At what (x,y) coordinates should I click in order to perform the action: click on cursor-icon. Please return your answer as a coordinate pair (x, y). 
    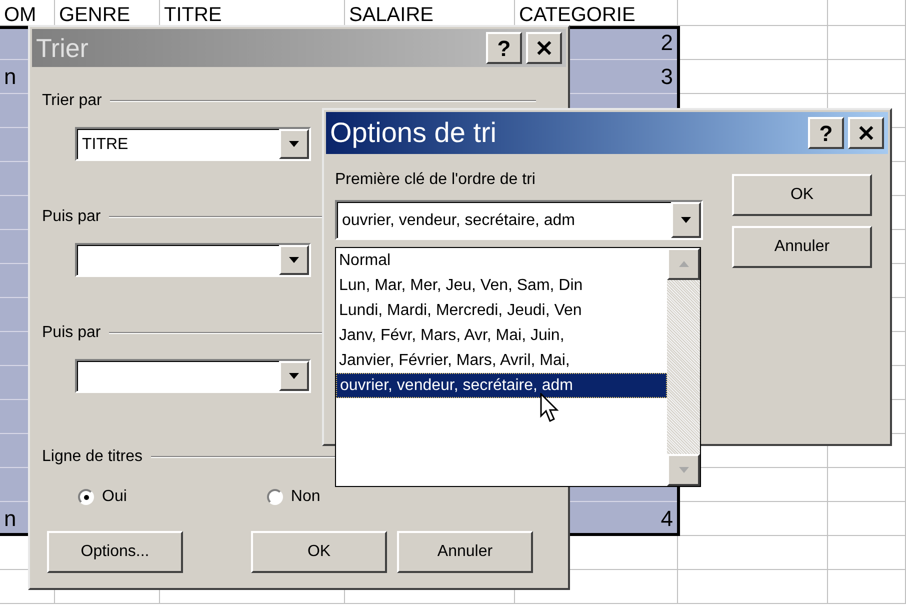
    Looking at the image, I should click on (550, 408).